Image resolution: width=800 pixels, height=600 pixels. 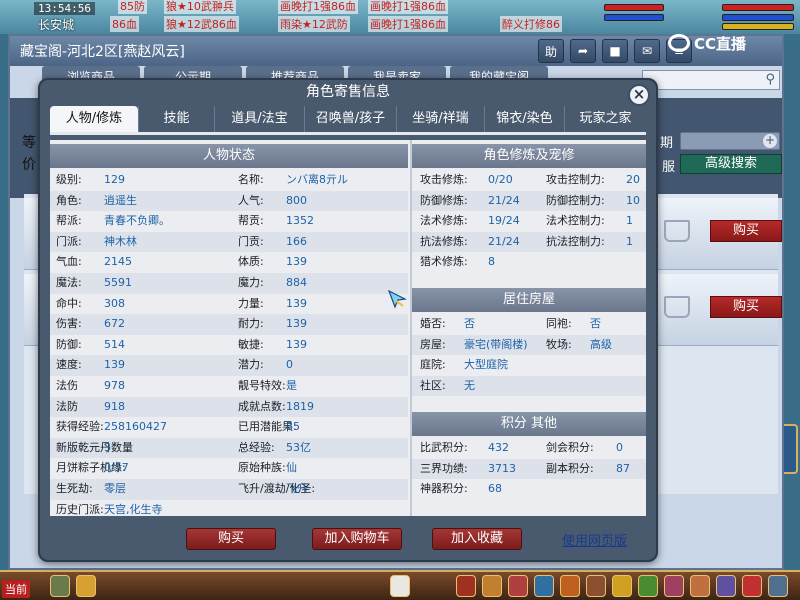 I want to click on status-value: 166, so click(x=296, y=241).